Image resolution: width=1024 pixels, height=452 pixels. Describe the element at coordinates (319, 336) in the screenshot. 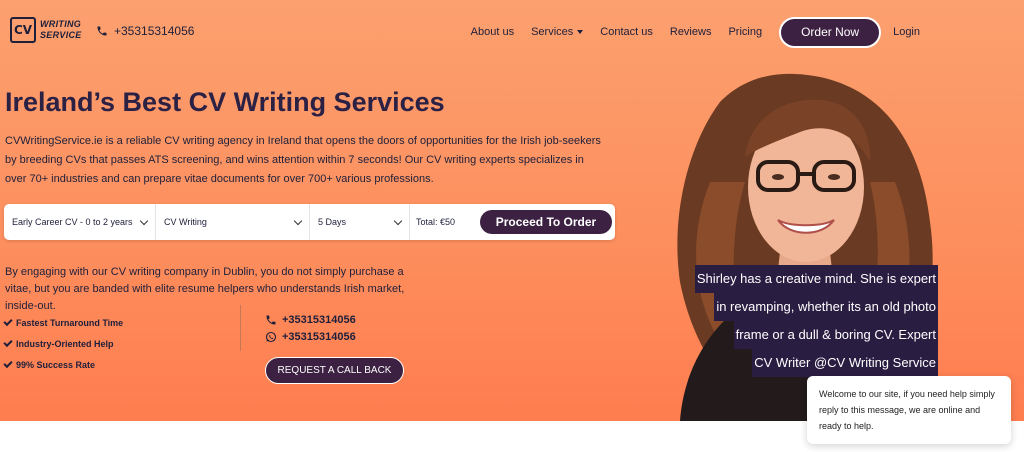

I see `contact-whatsapp-number: +35315314056` at that location.